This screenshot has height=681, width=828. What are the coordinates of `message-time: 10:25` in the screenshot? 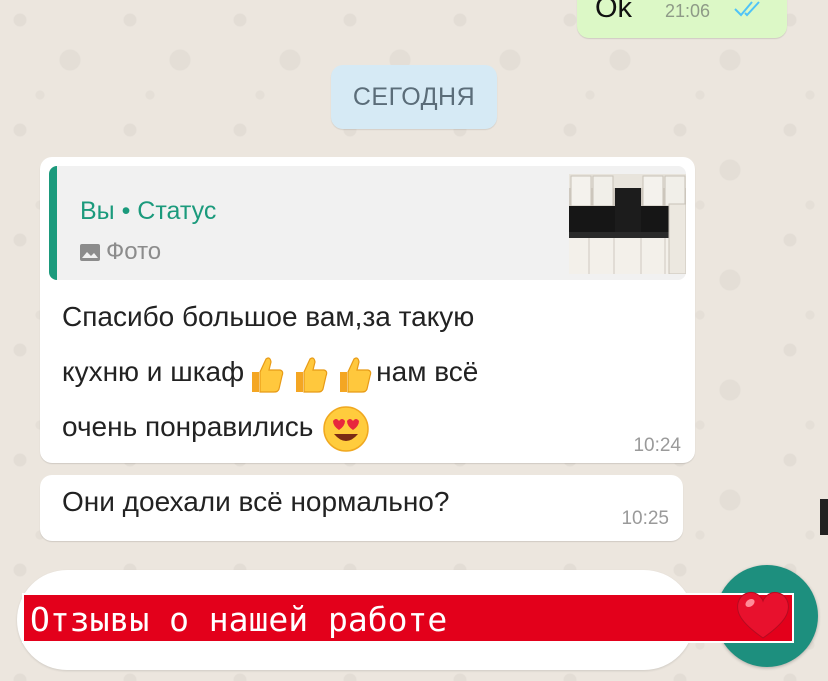 It's located at (645, 518).